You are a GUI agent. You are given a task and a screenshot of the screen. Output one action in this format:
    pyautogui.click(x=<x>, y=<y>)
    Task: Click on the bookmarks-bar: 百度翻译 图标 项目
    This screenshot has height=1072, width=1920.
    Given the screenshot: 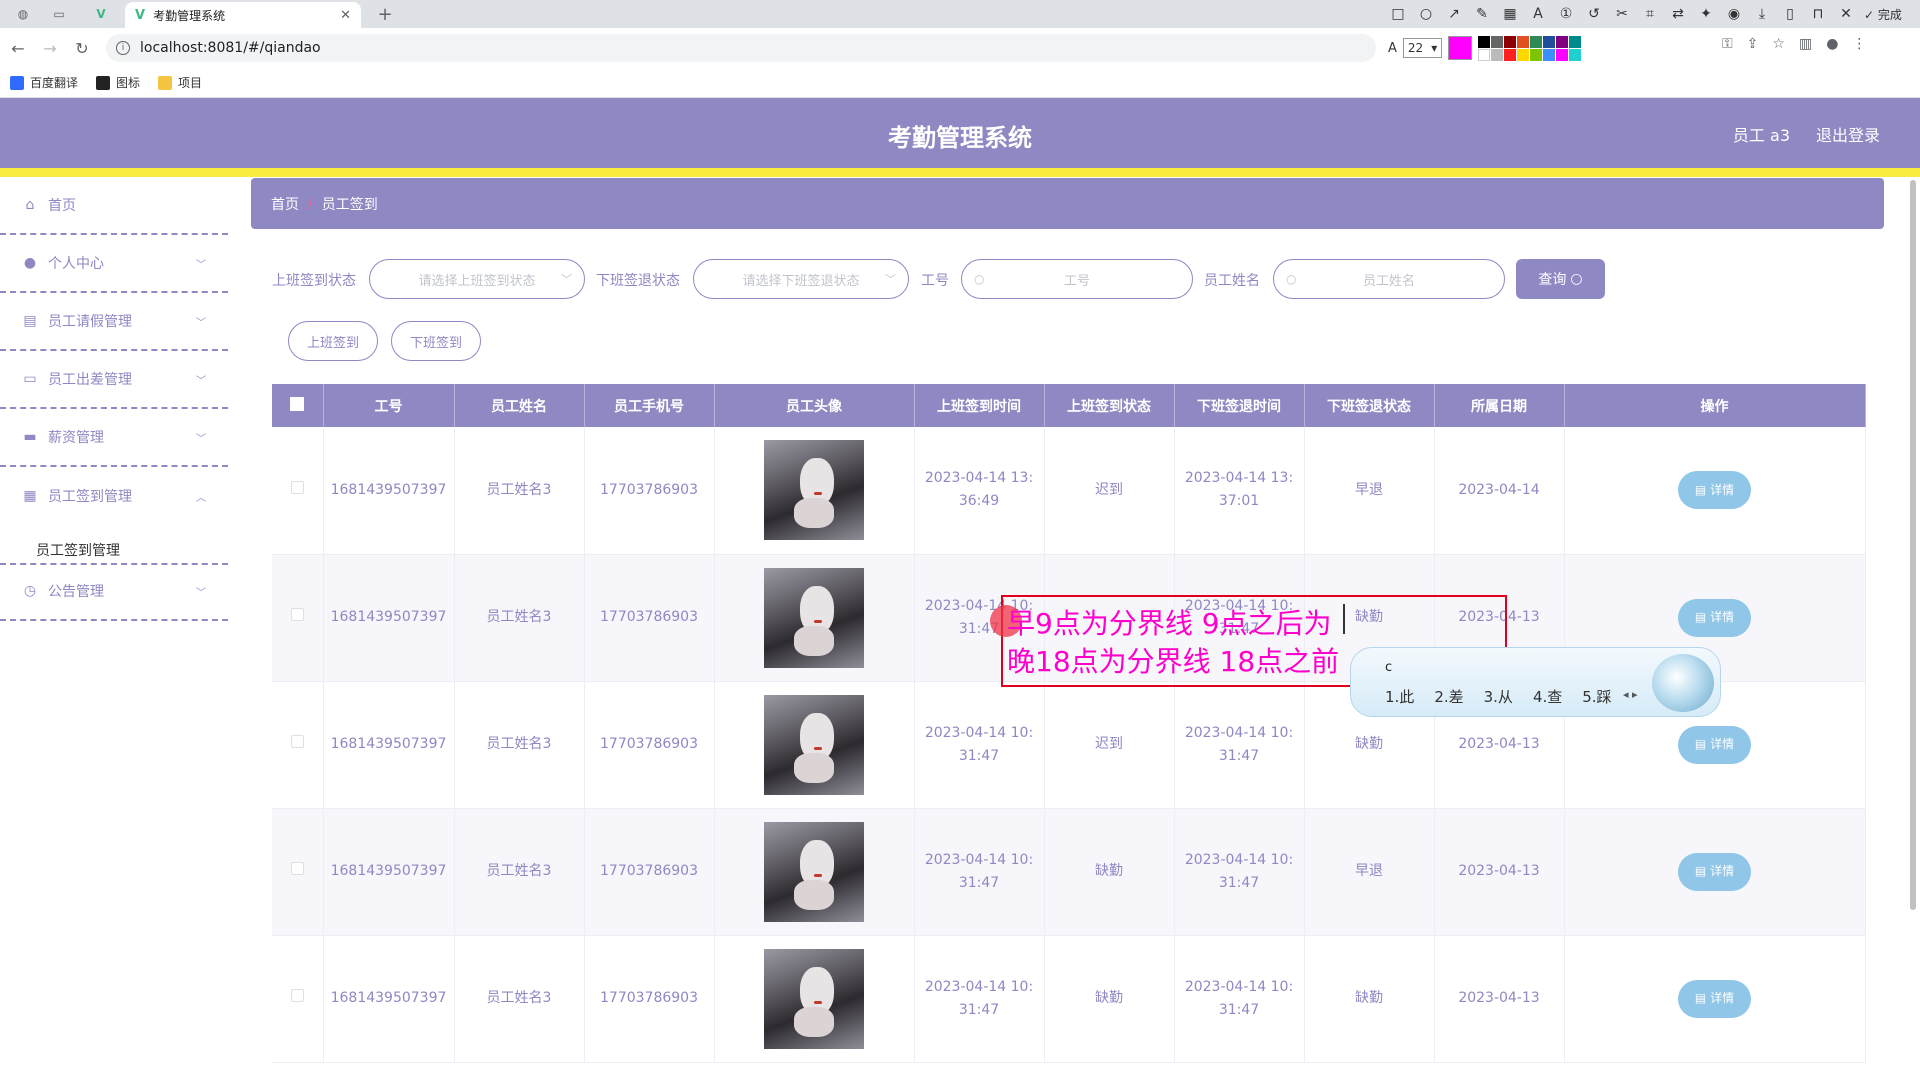 What is the action you would take?
    pyautogui.click(x=960, y=83)
    